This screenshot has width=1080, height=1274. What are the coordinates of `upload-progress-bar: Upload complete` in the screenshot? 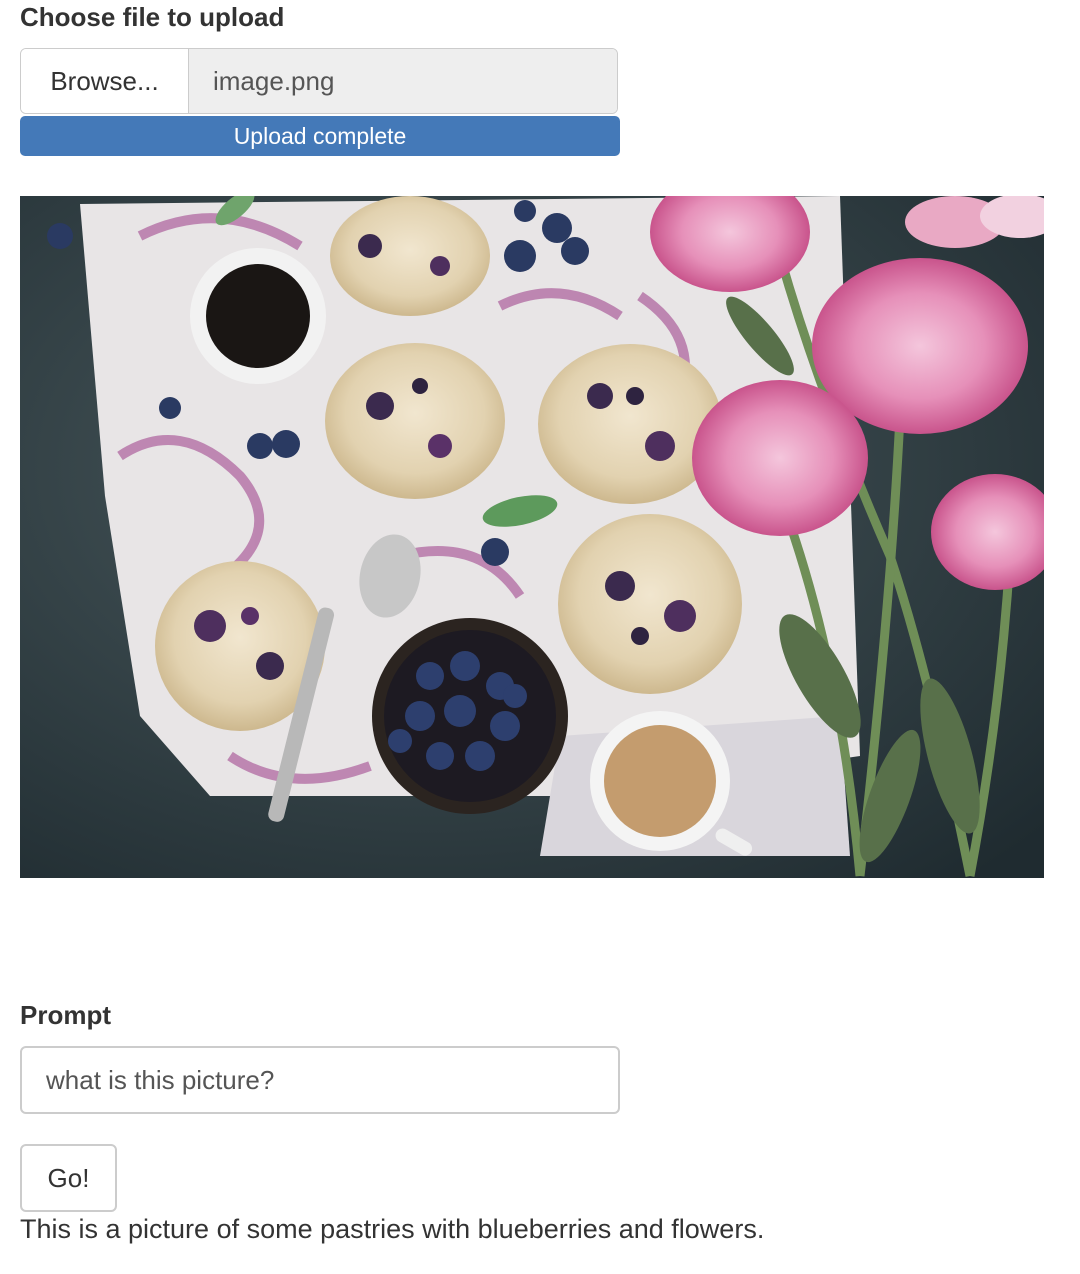 It's located at (320, 136).